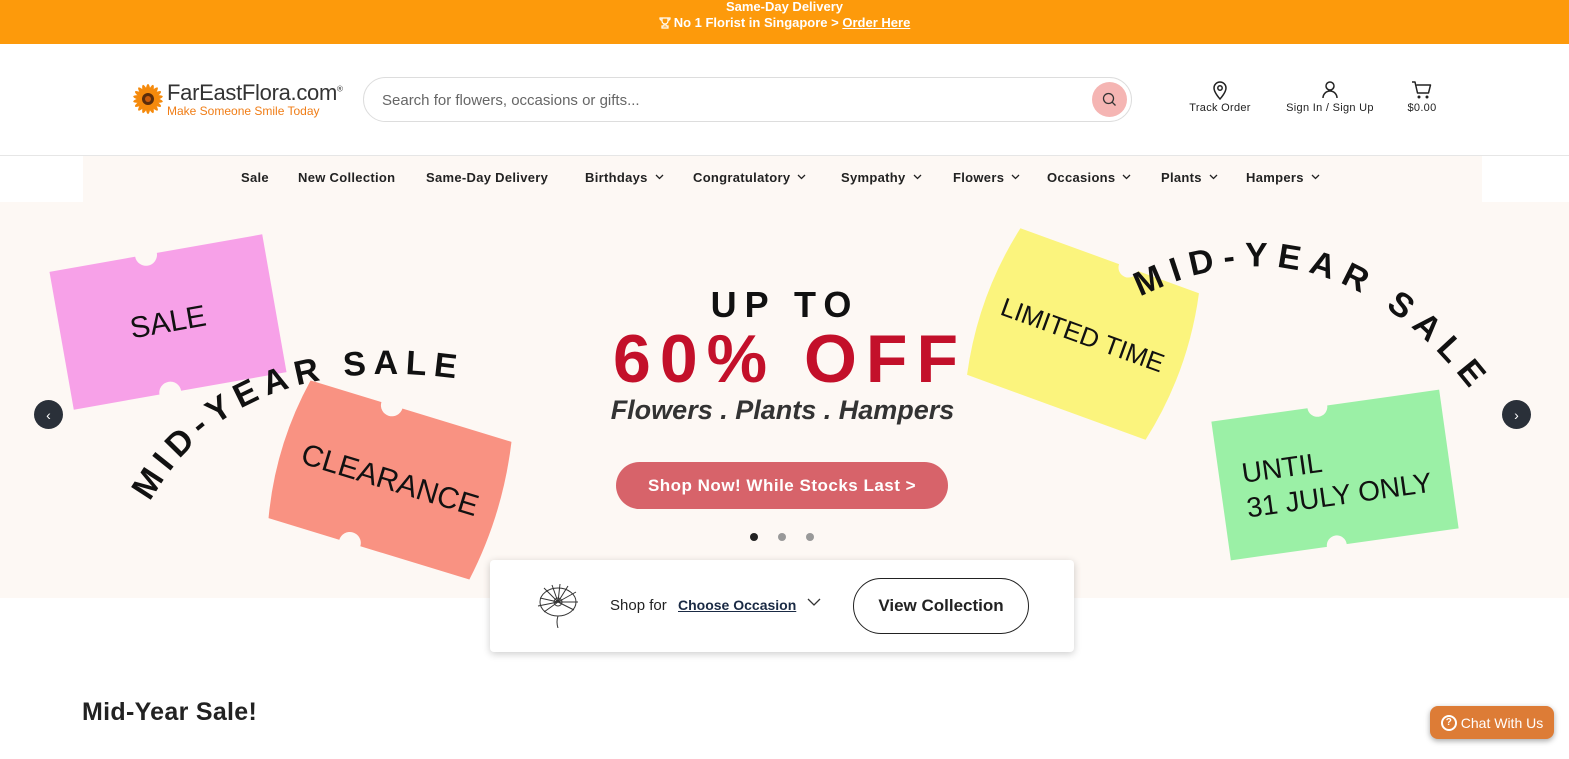  What do you see at coordinates (1283, 177) in the screenshot?
I see `nav-item-hampers: Hampers` at bounding box center [1283, 177].